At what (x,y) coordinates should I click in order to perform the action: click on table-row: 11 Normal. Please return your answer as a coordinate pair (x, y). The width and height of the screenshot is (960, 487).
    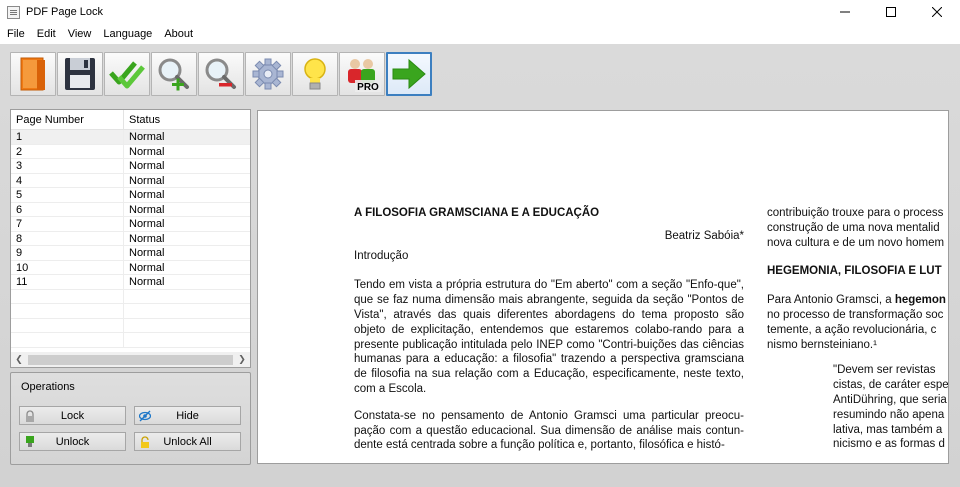
    Looking at the image, I should click on (130, 282).